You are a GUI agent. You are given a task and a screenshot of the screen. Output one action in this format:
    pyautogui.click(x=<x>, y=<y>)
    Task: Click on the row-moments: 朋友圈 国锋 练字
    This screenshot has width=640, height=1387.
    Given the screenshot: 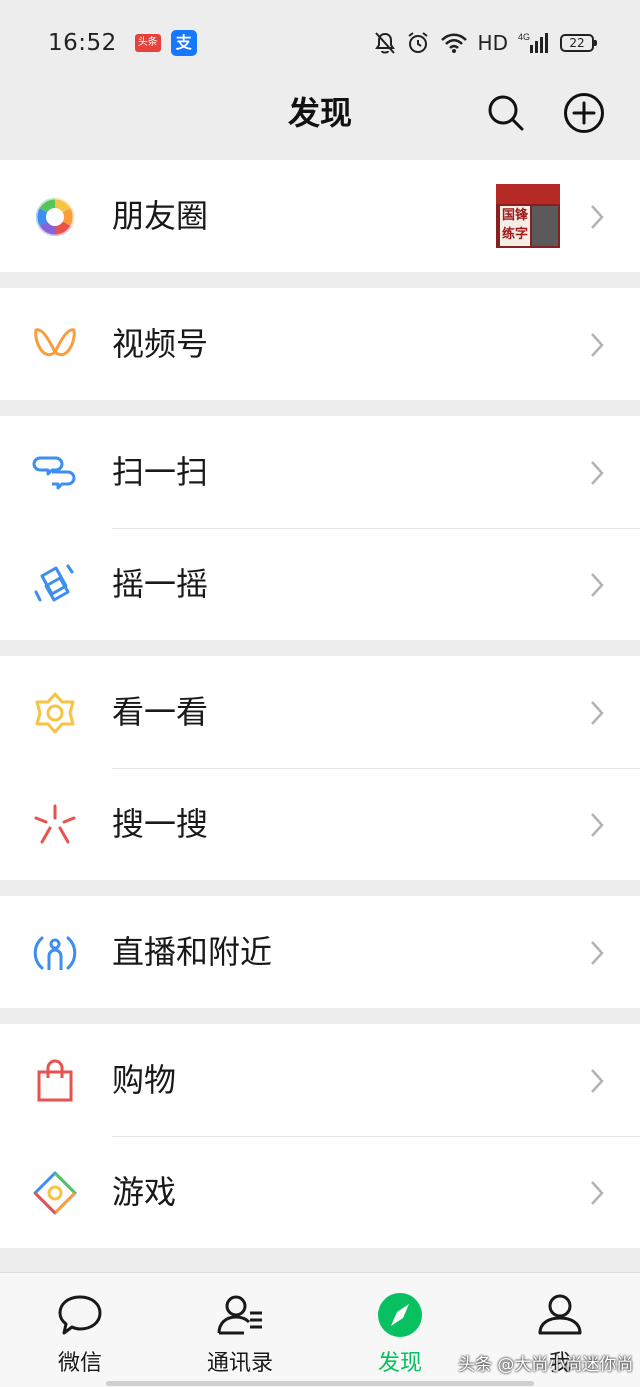 What is the action you would take?
    pyautogui.click(x=320, y=216)
    